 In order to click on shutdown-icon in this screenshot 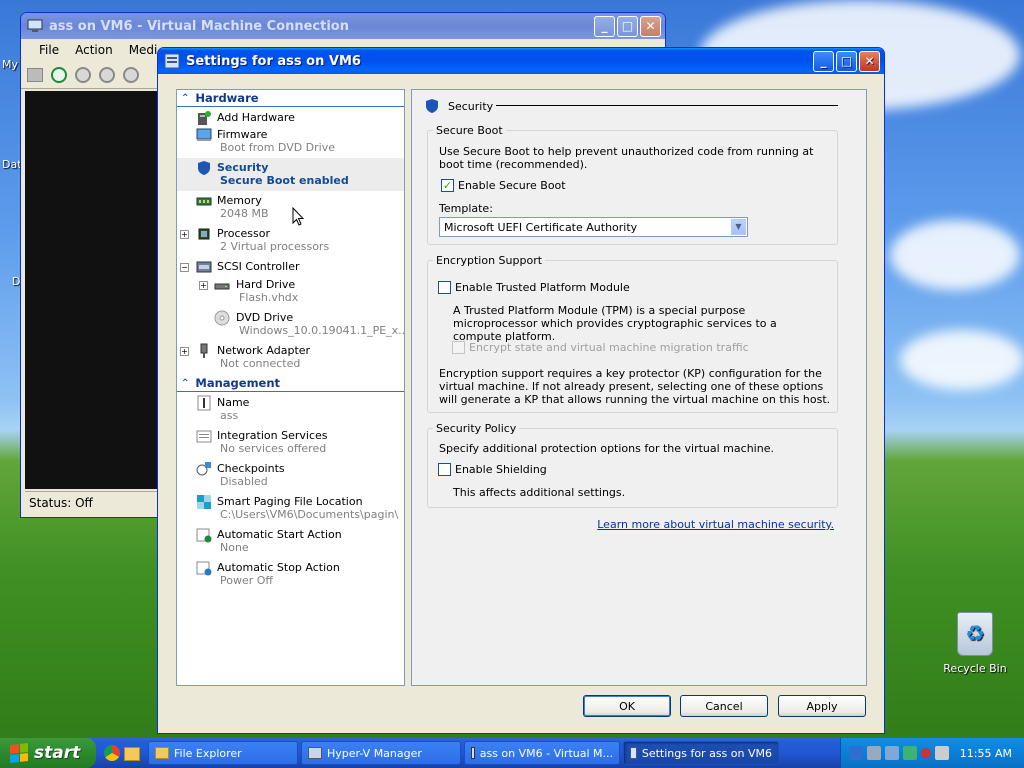, I will do `click(107, 74)`.